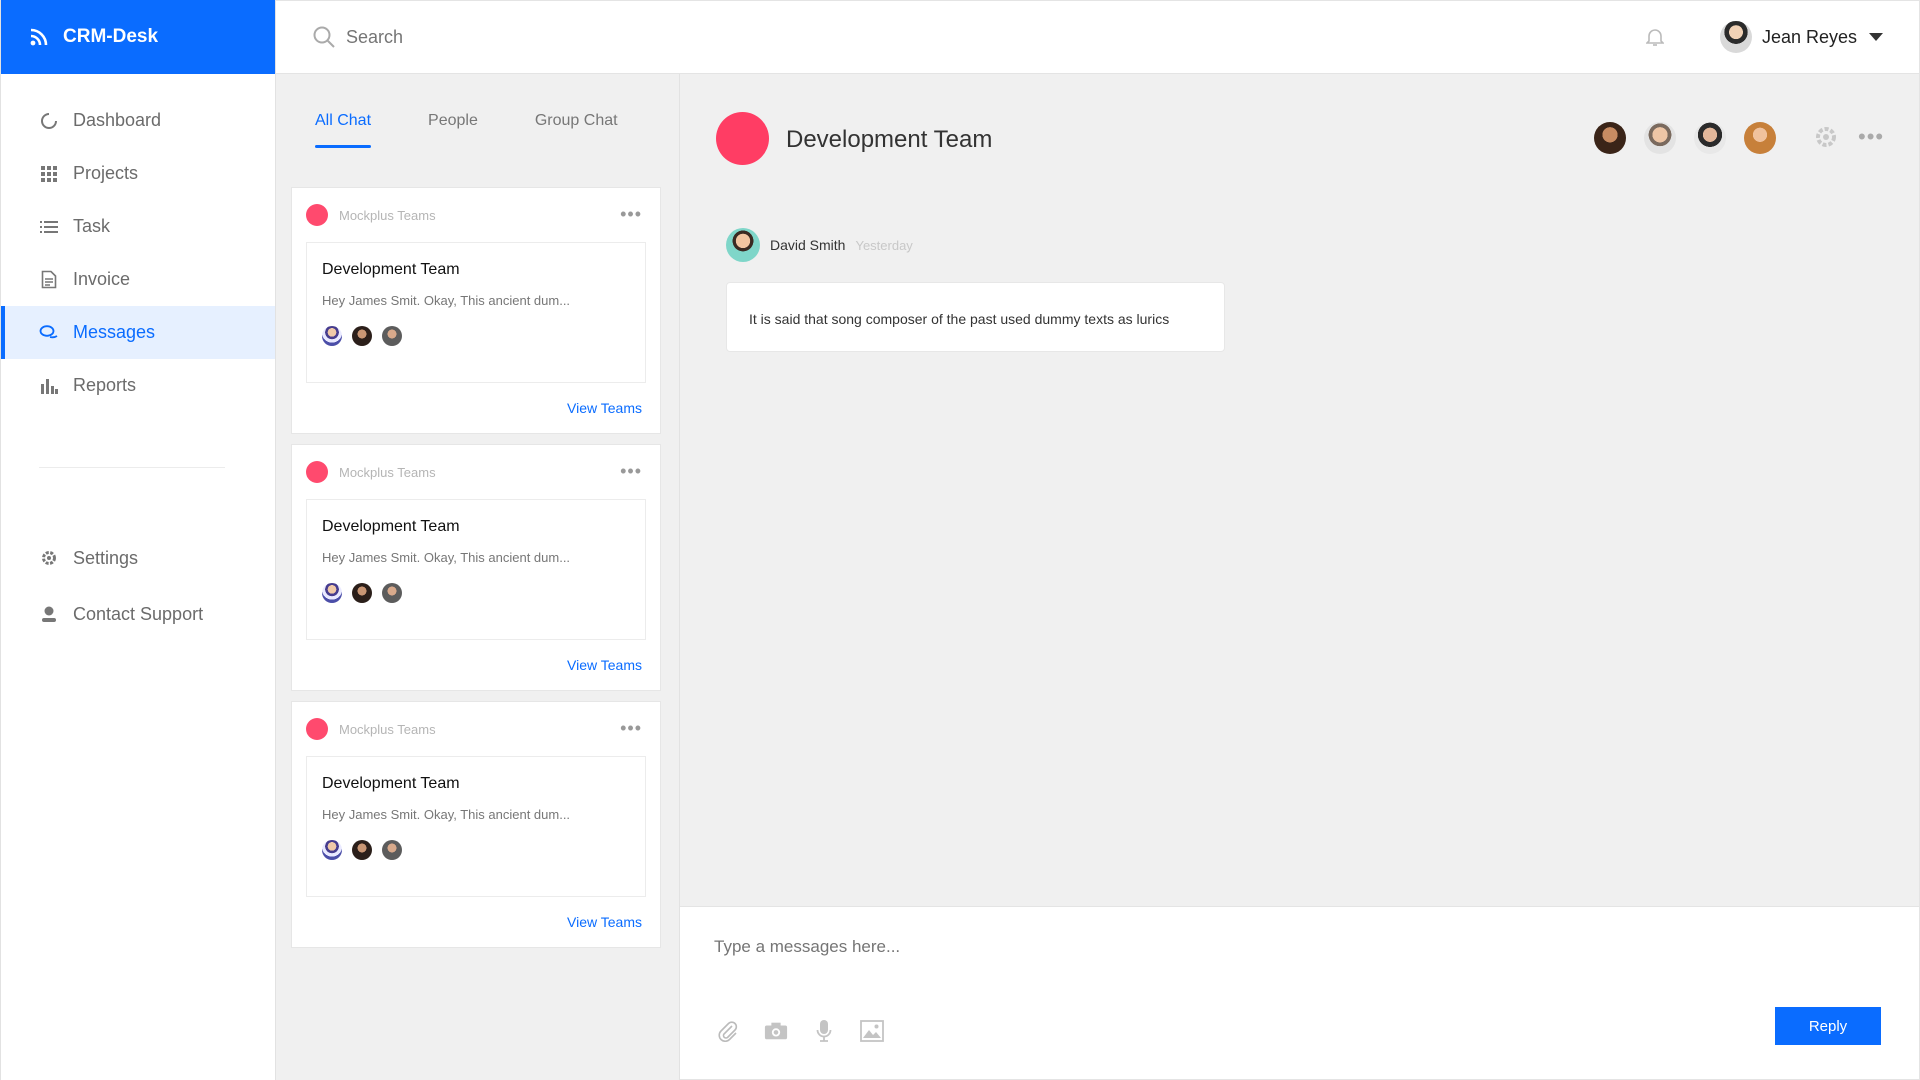  I want to click on search-input, so click(546, 37).